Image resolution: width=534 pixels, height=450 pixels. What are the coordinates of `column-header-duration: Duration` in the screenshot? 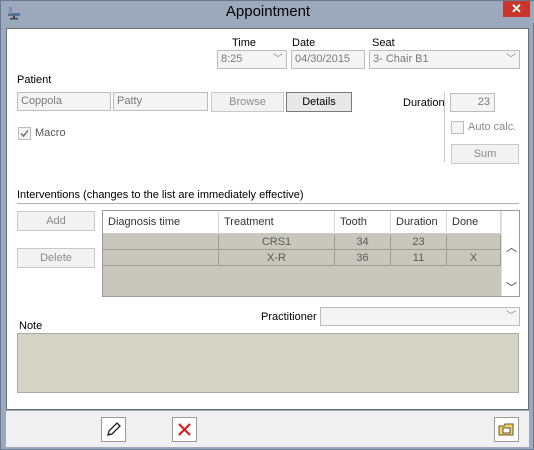 It's located at (419, 222).